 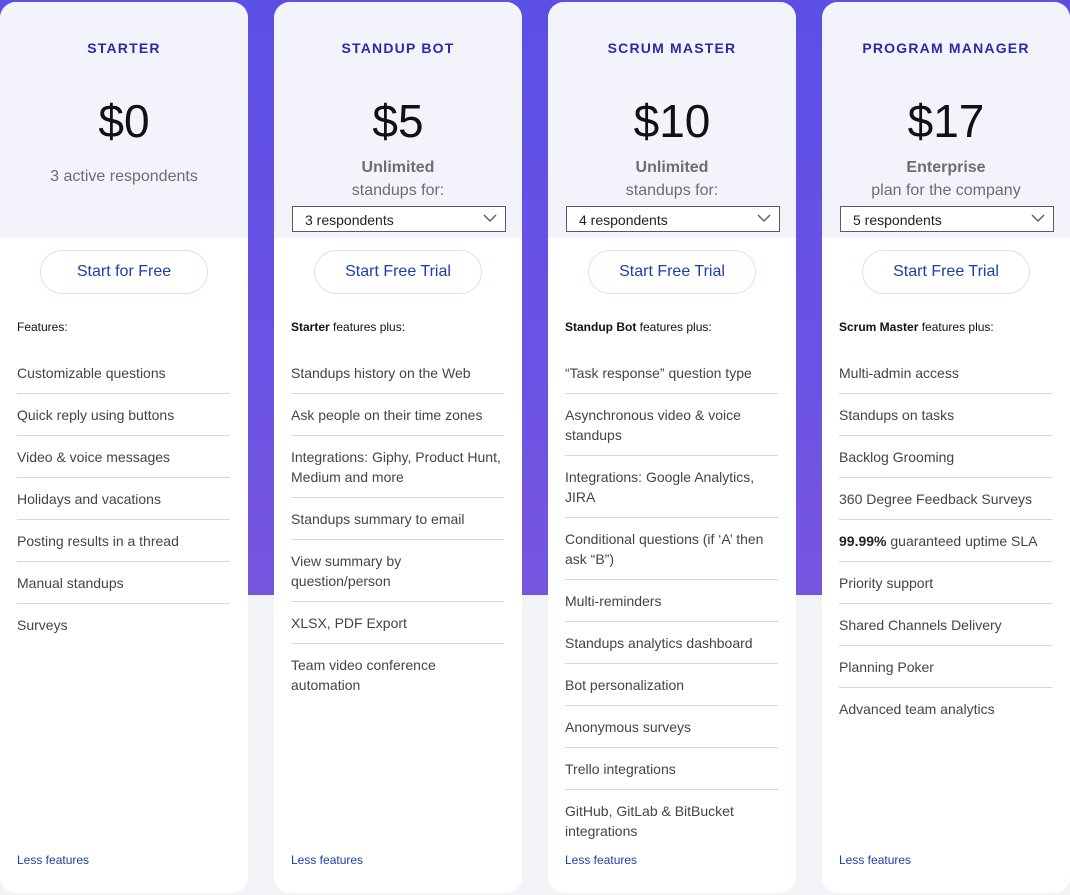 I want to click on plan-name: STANDUP BOT, so click(x=398, y=48).